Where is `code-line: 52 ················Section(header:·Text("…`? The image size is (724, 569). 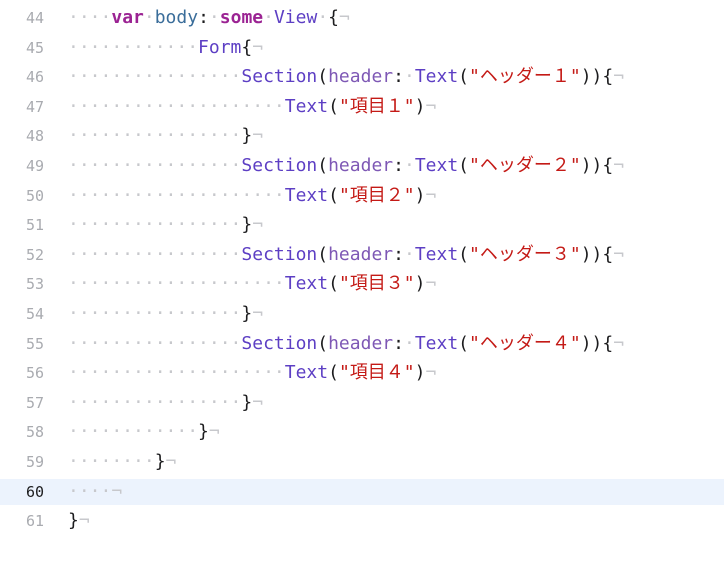
code-line: 52 ················Section(header:·Text("… is located at coordinates (362, 255).